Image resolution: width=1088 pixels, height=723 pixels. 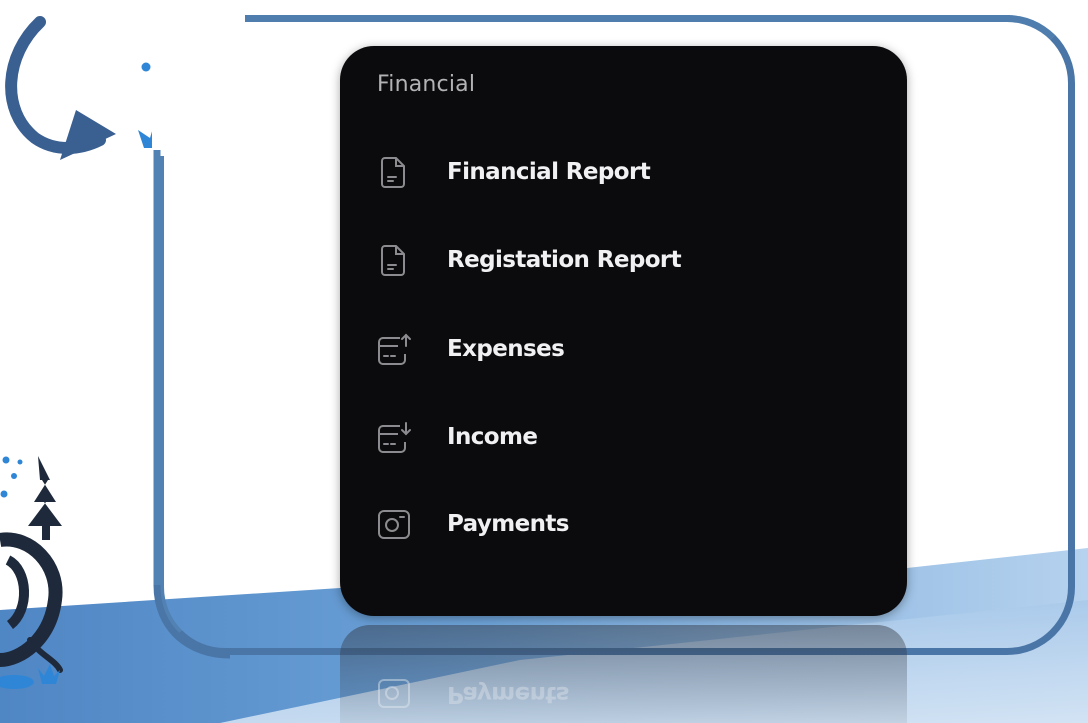 What do you see at coordinates (506, 349) in the screenshot?
I see `menu-item-label: Expenses` at bounding box center [506, 349].